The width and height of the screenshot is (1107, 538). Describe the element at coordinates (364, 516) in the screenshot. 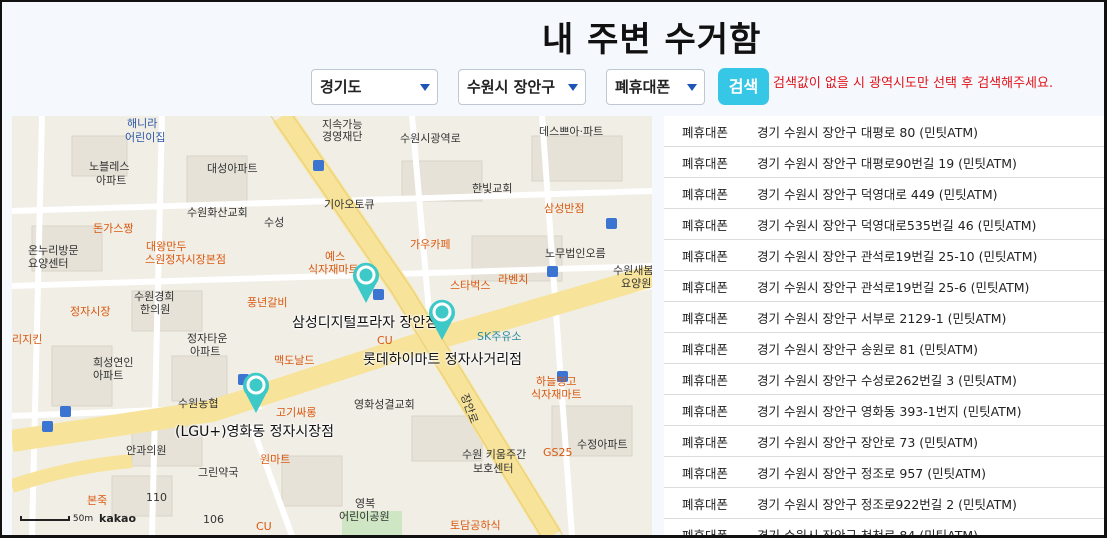

I see `map-place-label: 어린이공원` at that location.